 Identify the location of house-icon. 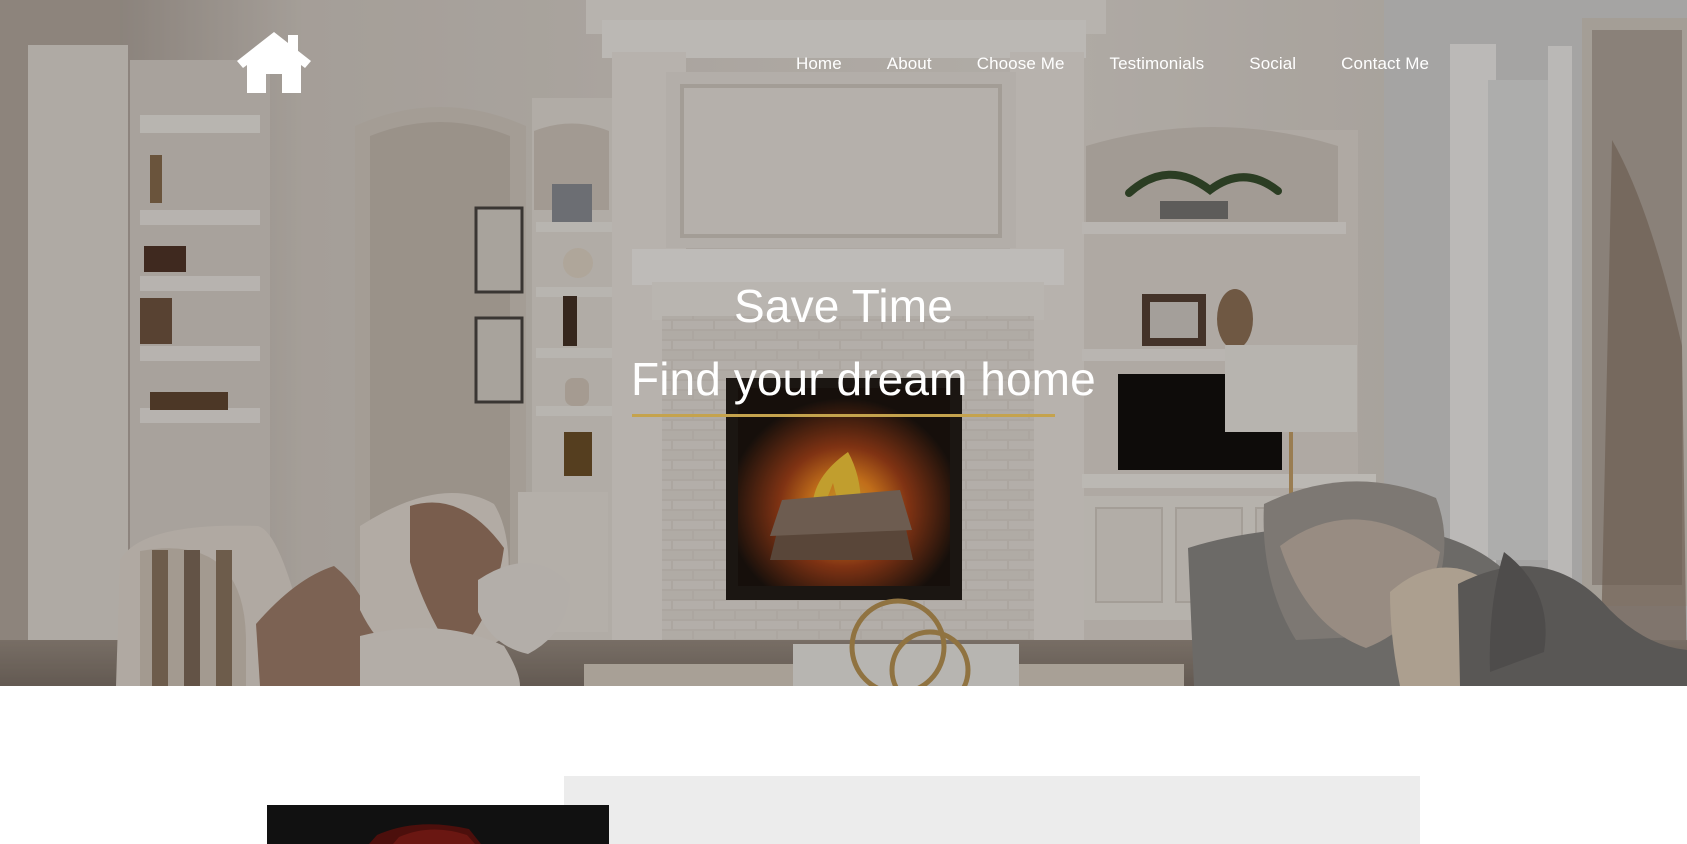
(274, 62).